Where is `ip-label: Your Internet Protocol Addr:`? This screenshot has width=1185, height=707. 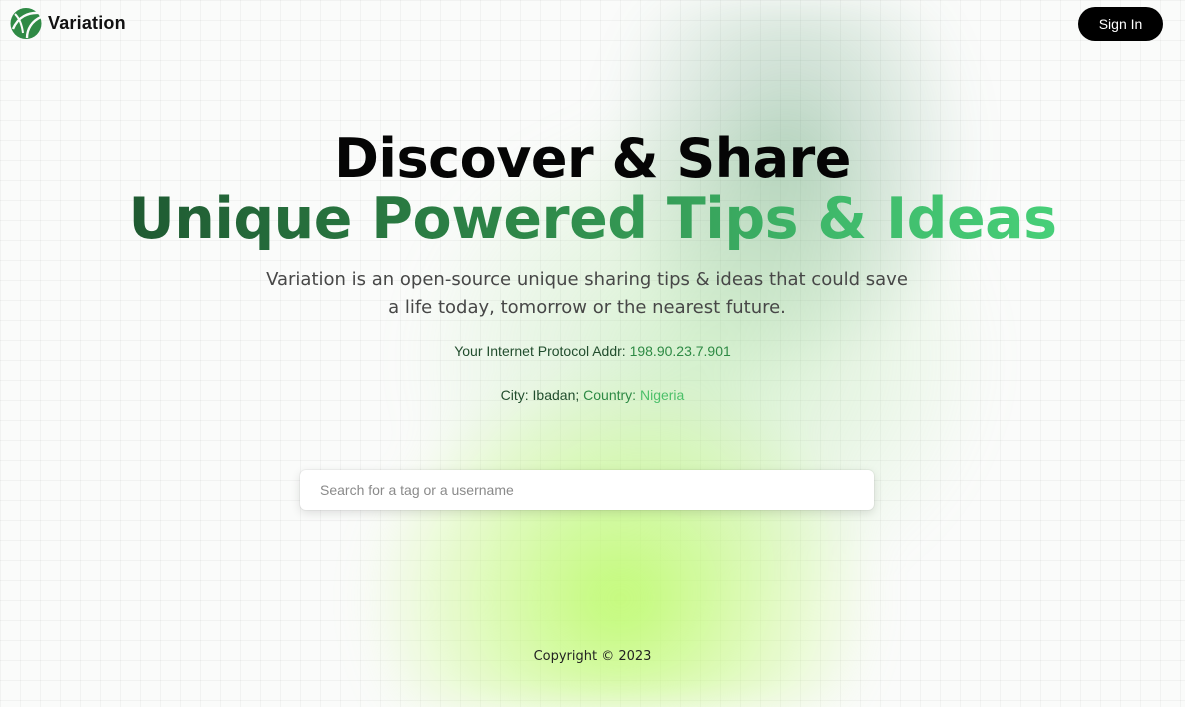 ip-label: Your Internet Protocol Addr: is located at coordinates (540, 351).